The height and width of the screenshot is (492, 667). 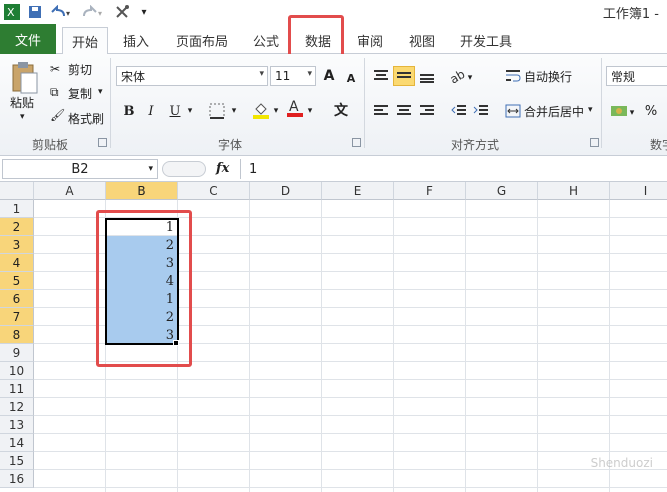 What do you see at coordinates (17, 407) in the screenshot?
I see `row-header-12: 12` at bounding box center [17, 407].